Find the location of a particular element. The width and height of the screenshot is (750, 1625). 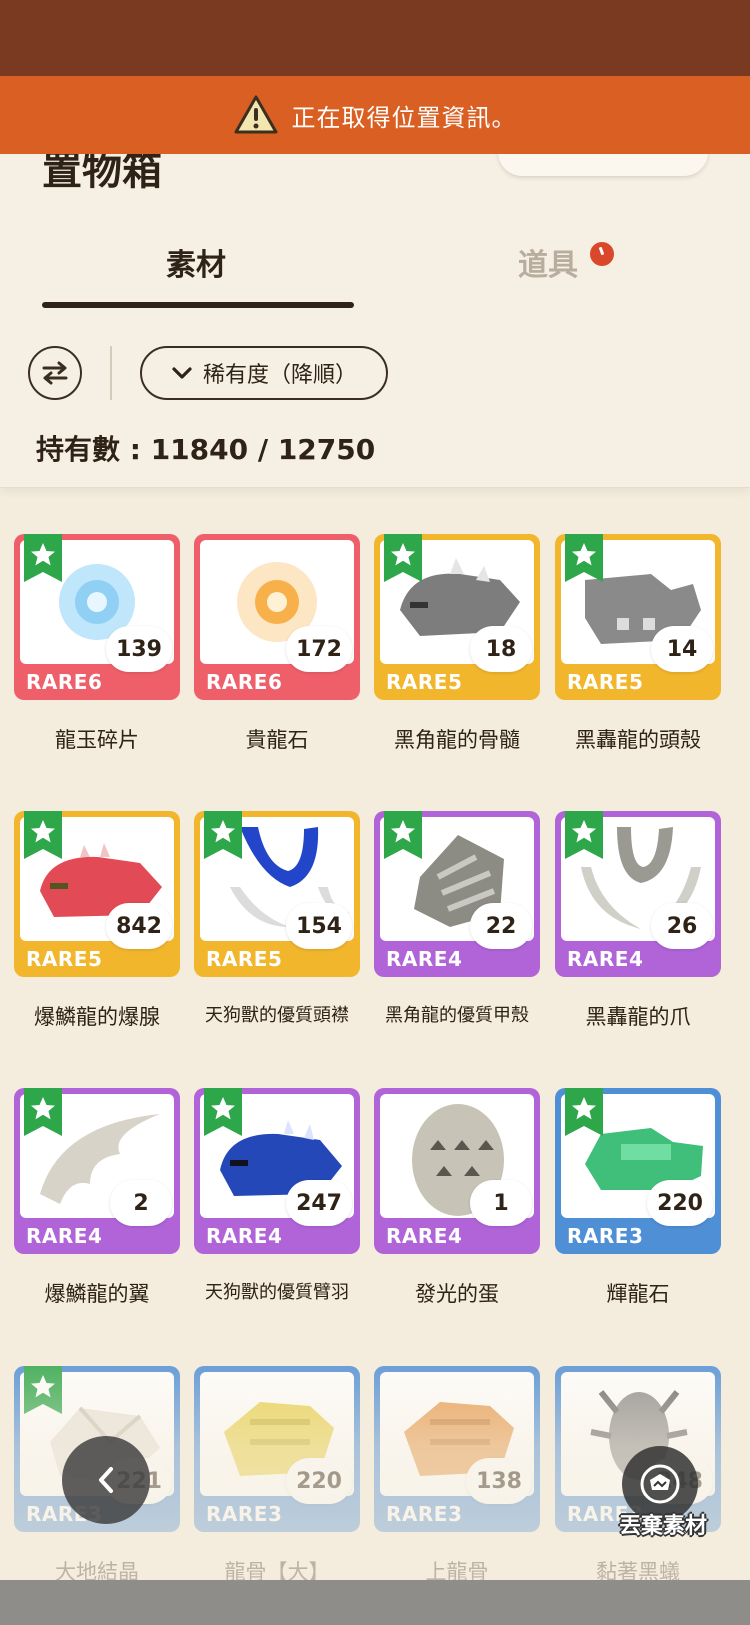

item-name: 天狗獸的優質臂羽 is located at coordinates (277, 1292).